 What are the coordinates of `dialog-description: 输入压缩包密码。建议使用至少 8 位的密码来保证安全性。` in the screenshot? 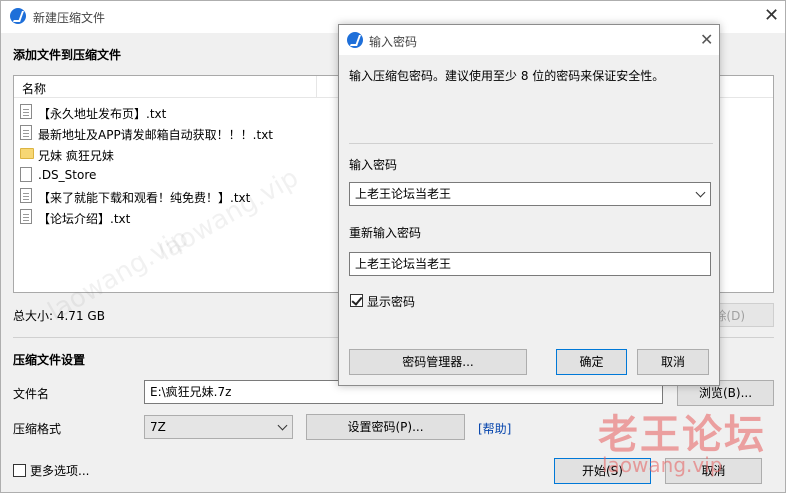 It's located at (507, 76).